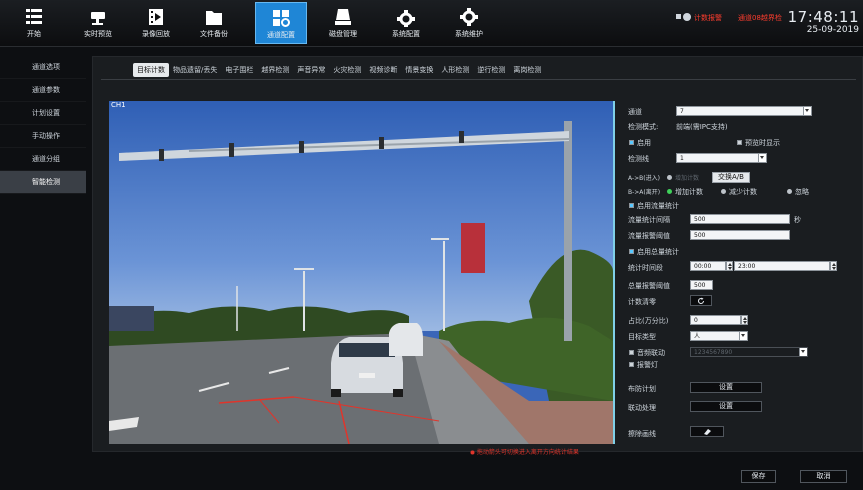 This screenshot has width=863, height=490. I want to click on cancel-button: 取消, so click(823, 476).